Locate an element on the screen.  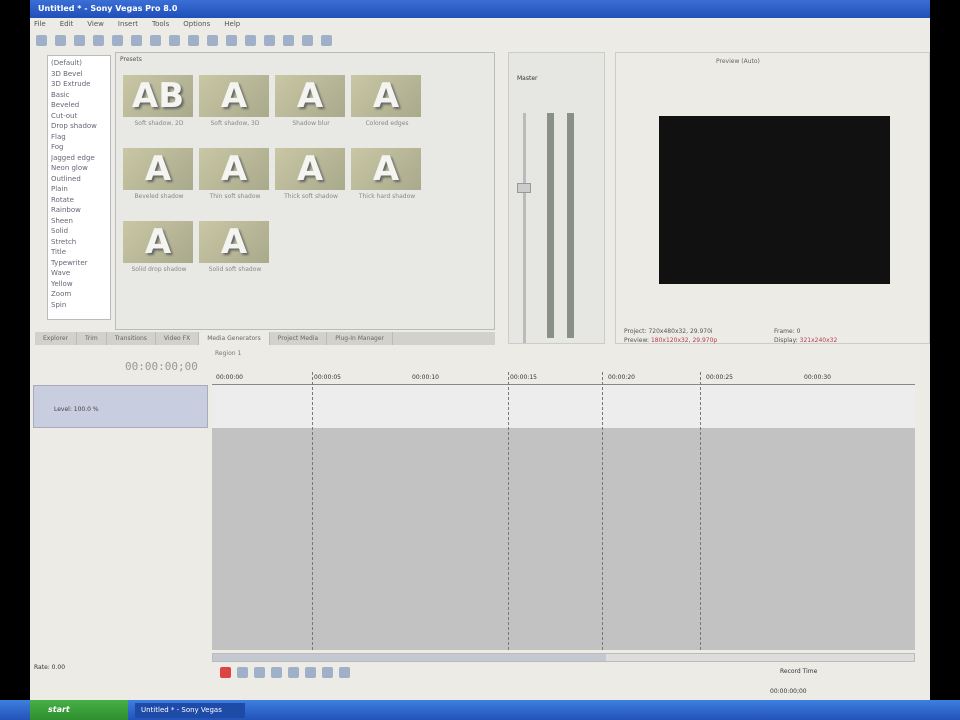
preset-thumbnail: A Shadow blur is located at coordinates (311, 108).